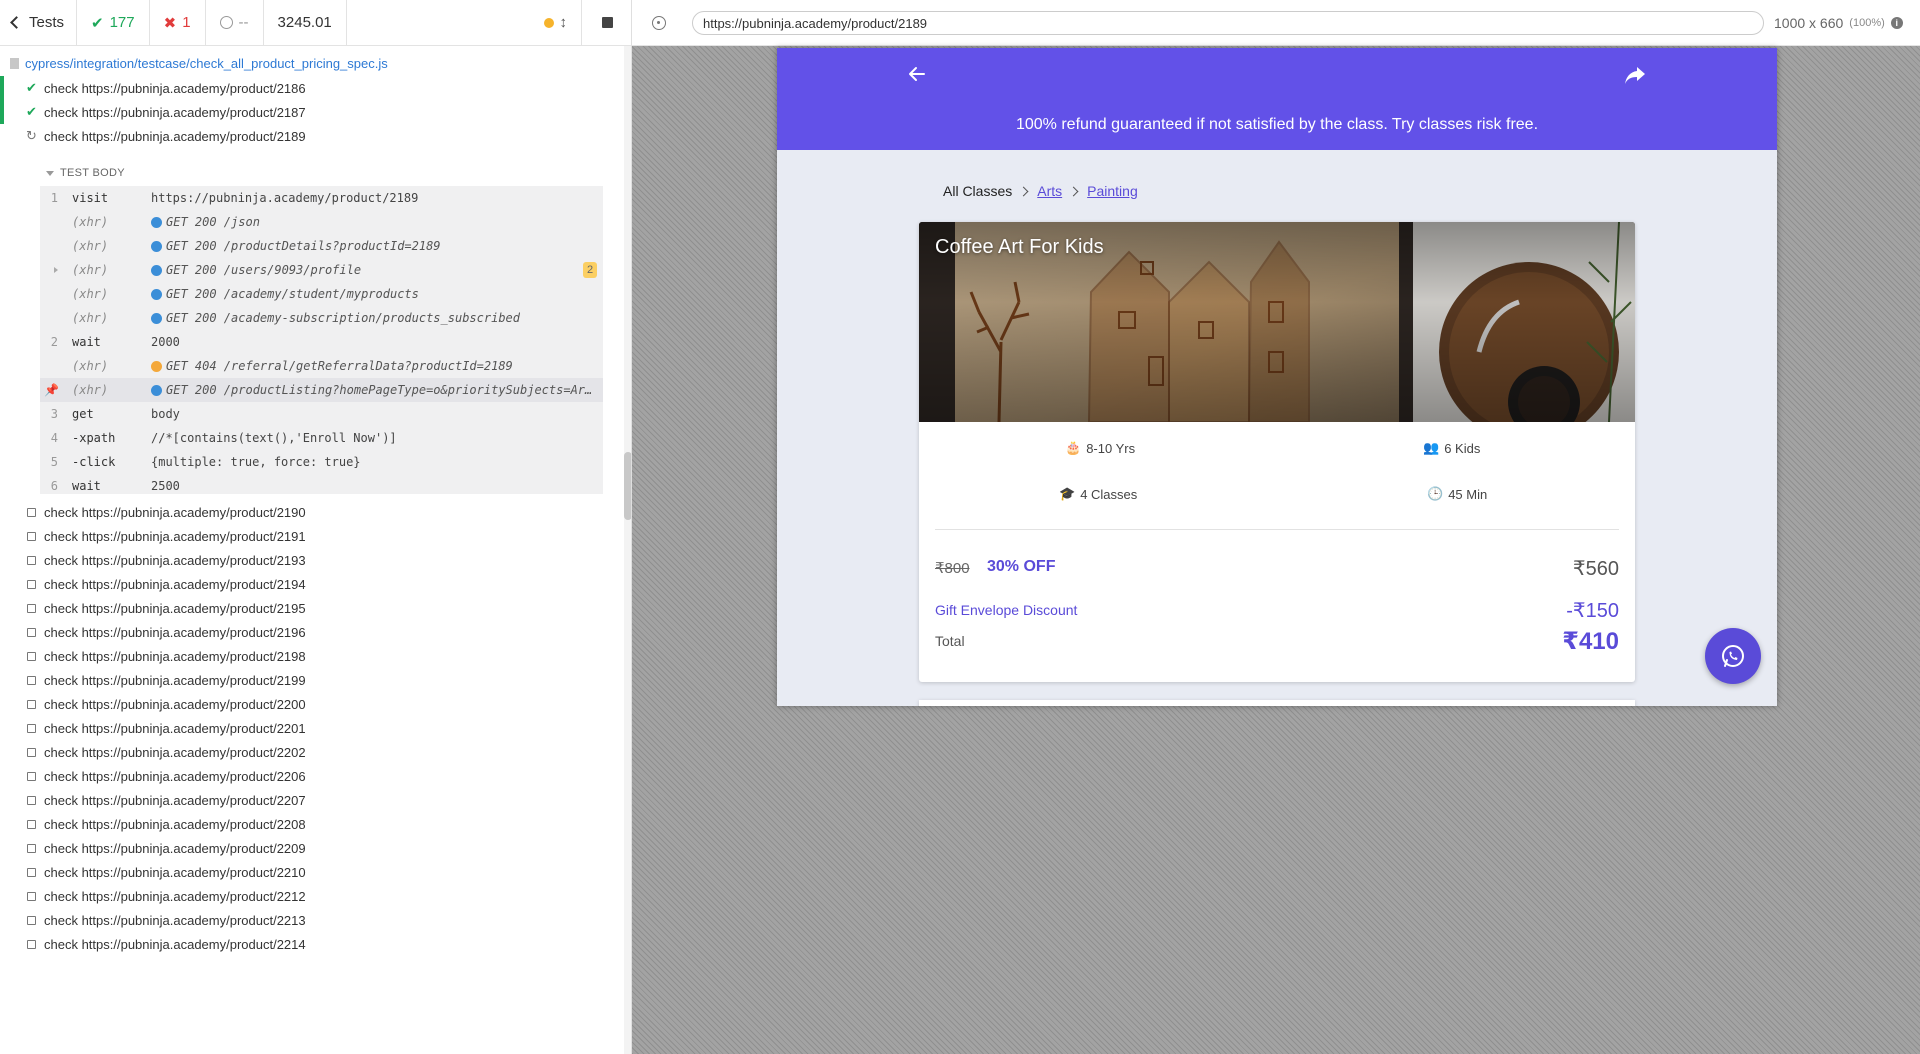 The height and width of the screenshot is (1054, 1920). Describe the element at coordinates (305, 22) in the screenshot. I see `duration: 3245.01` at that location.